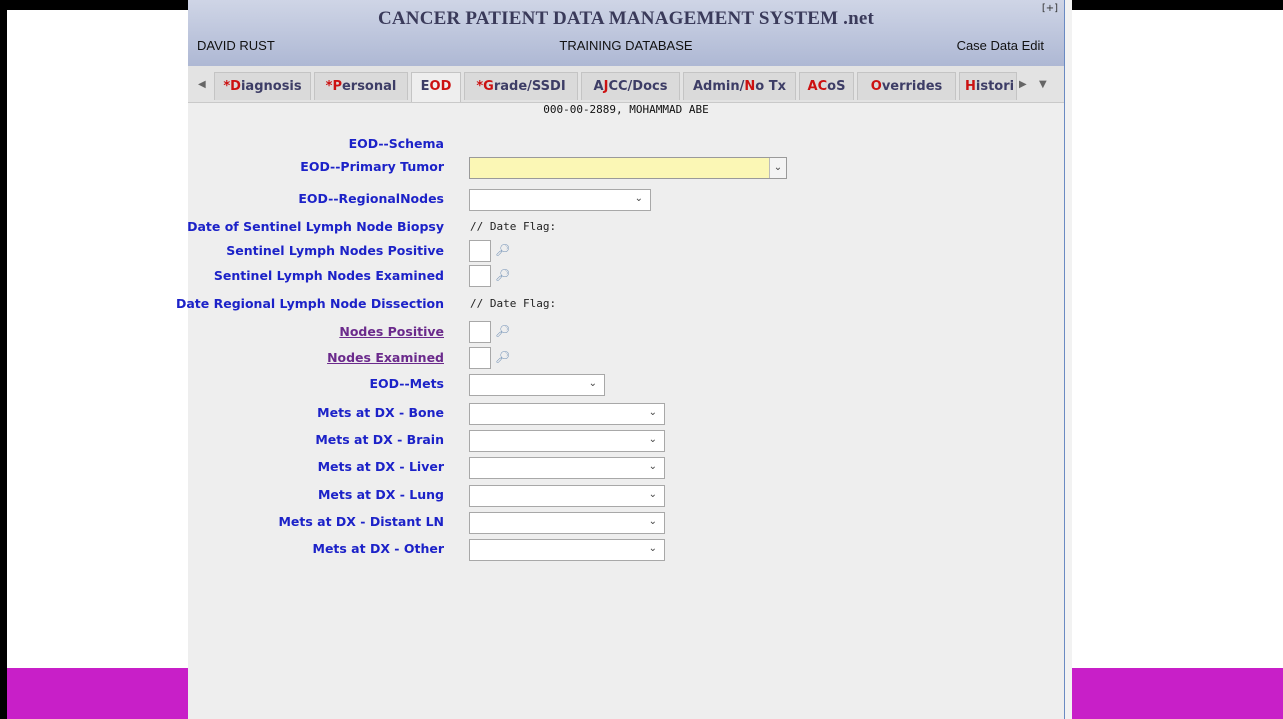 This screenshot has width=1283, height=719. I want to click on database-name: TRAINING DATABASE, so click(626, 45).